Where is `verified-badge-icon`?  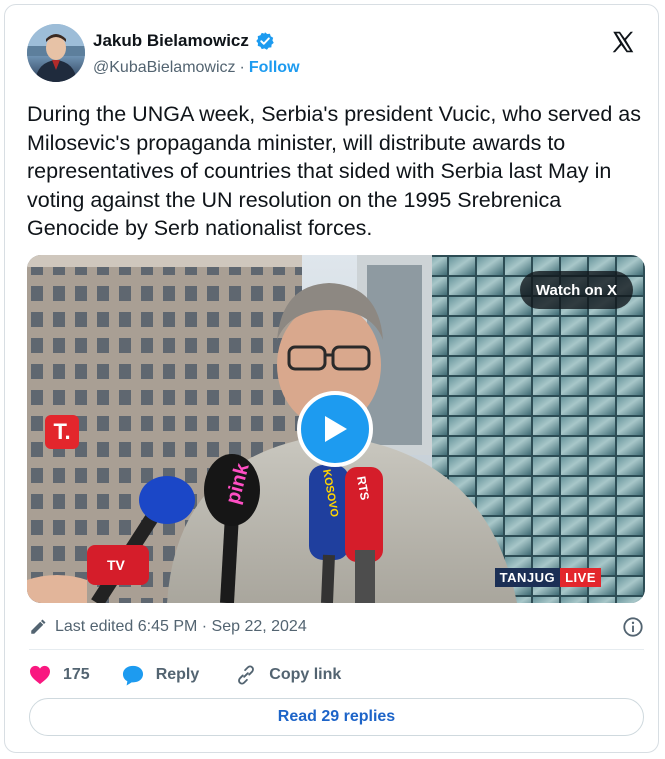
verified-badge-icon is located at coordinates (265, 41).